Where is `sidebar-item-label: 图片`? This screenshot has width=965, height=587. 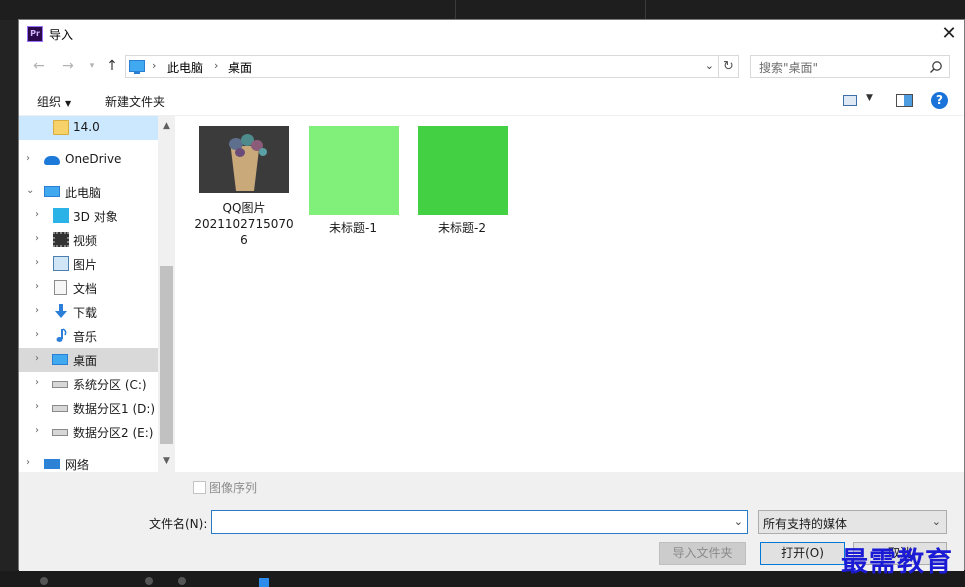 sidebar-item-label: 图片 is located at coordinates (85, 265).